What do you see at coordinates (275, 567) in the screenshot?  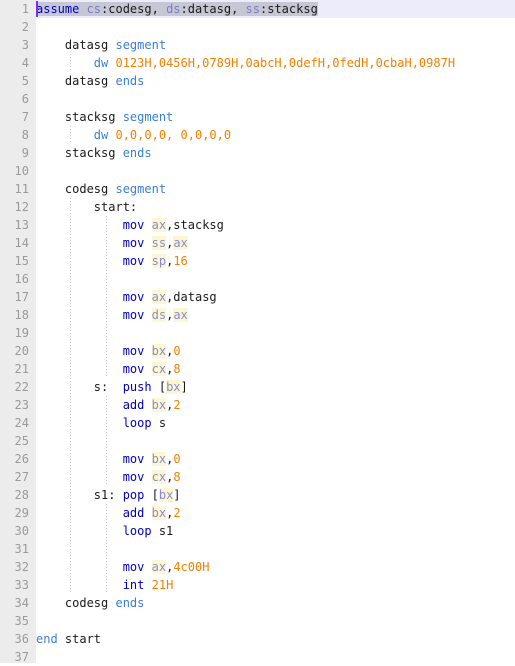 I see `code-line: mov ax,4c00H` at bounding box center [275, 567].